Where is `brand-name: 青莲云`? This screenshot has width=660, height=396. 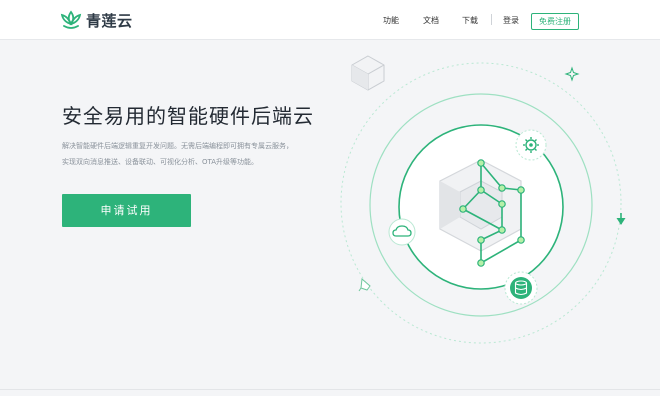 brand-name: 青莲云 is located at coordinates (109, 20).